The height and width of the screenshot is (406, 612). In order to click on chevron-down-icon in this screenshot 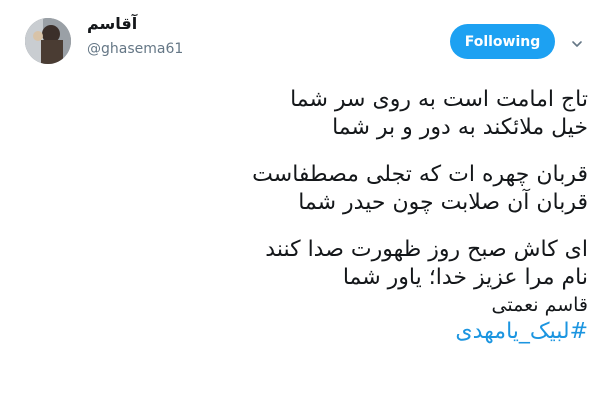, I will do `click(577, 41)`.